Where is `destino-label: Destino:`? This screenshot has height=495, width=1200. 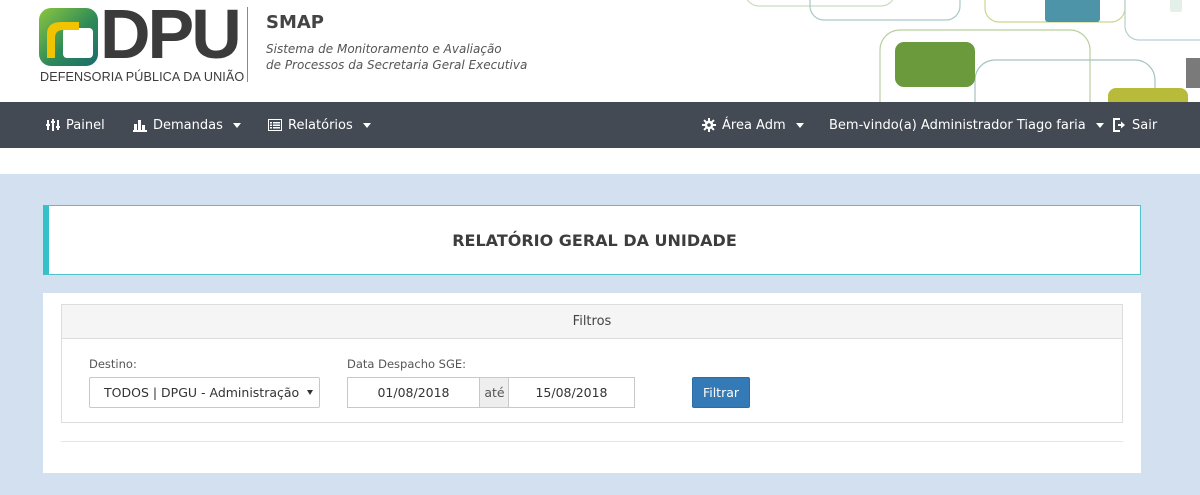 destino-label: Destino: is located at coordinates (113, 364).